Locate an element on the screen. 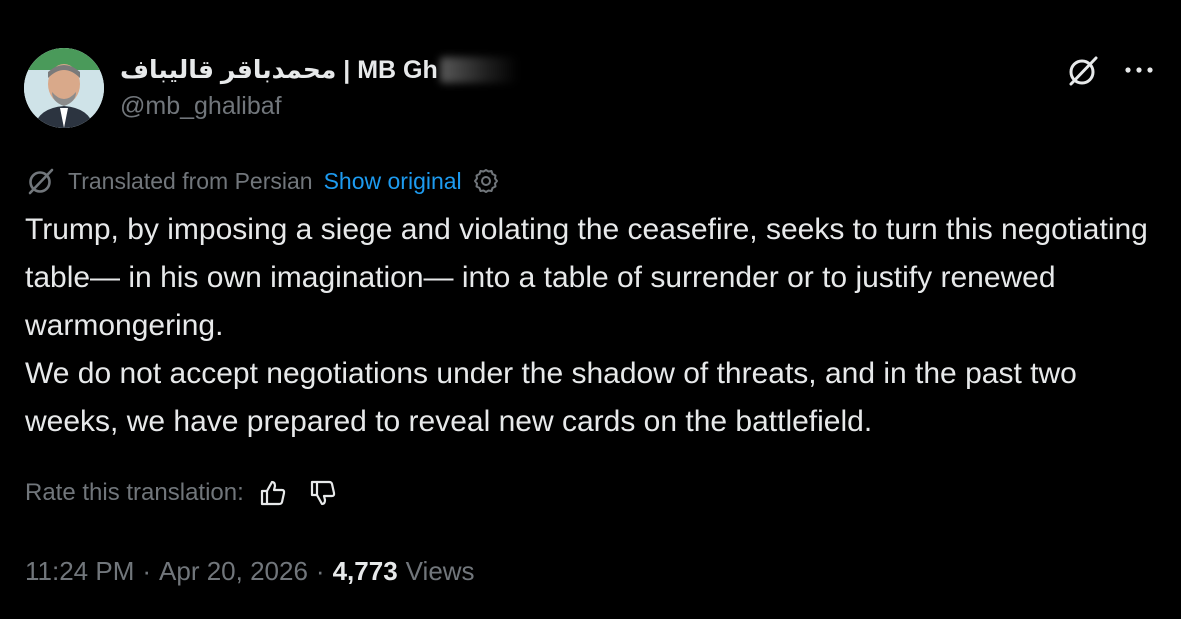 The width and height of the screenshot is (1181, 619). avatar-photo is located at coordinates (64, 88).